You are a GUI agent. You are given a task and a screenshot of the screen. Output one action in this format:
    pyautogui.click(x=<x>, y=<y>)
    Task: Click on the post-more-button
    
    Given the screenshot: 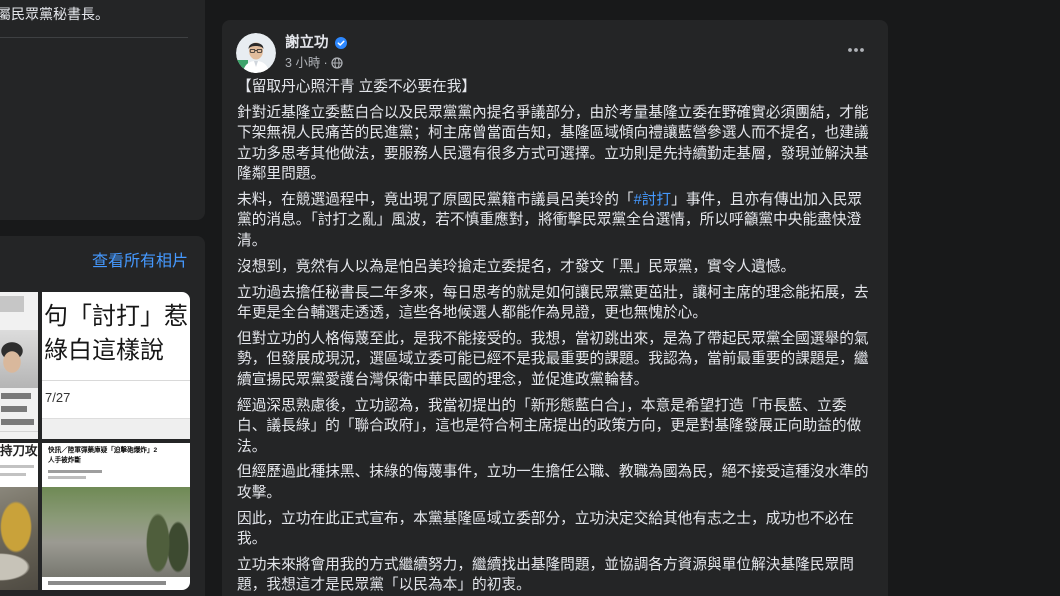 What is the action you would take?
    pyautogui.click(x=856, y=50)
    